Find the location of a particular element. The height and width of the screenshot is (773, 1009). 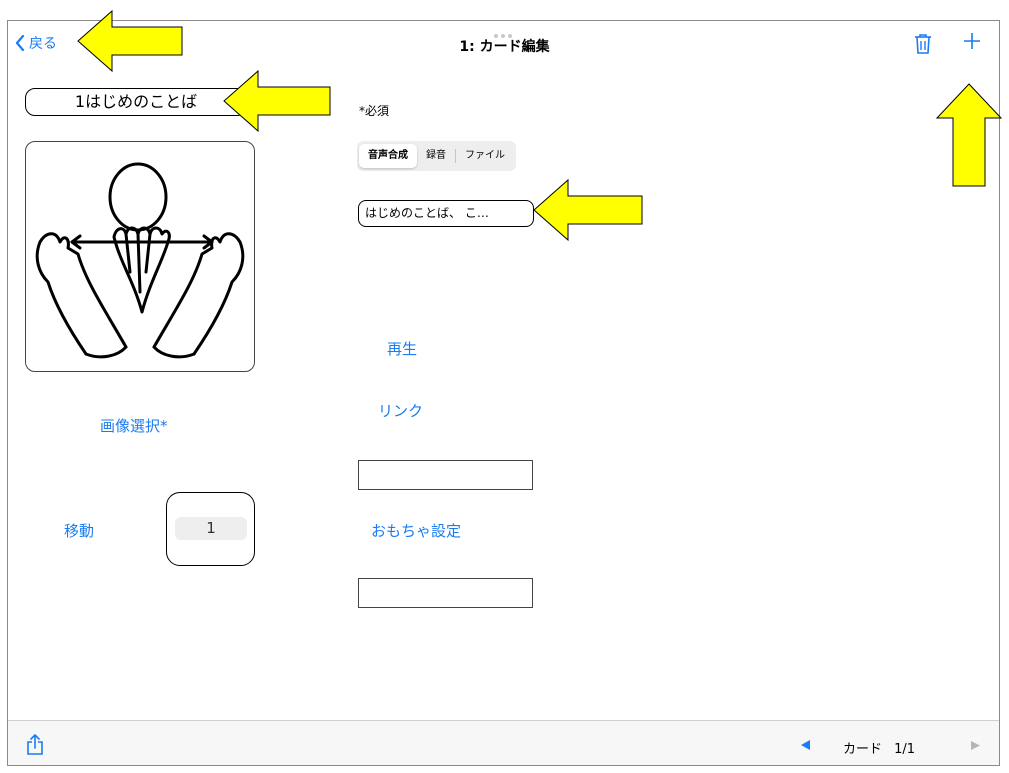

annotation-arrow-add is located at coordinates (969, 135).